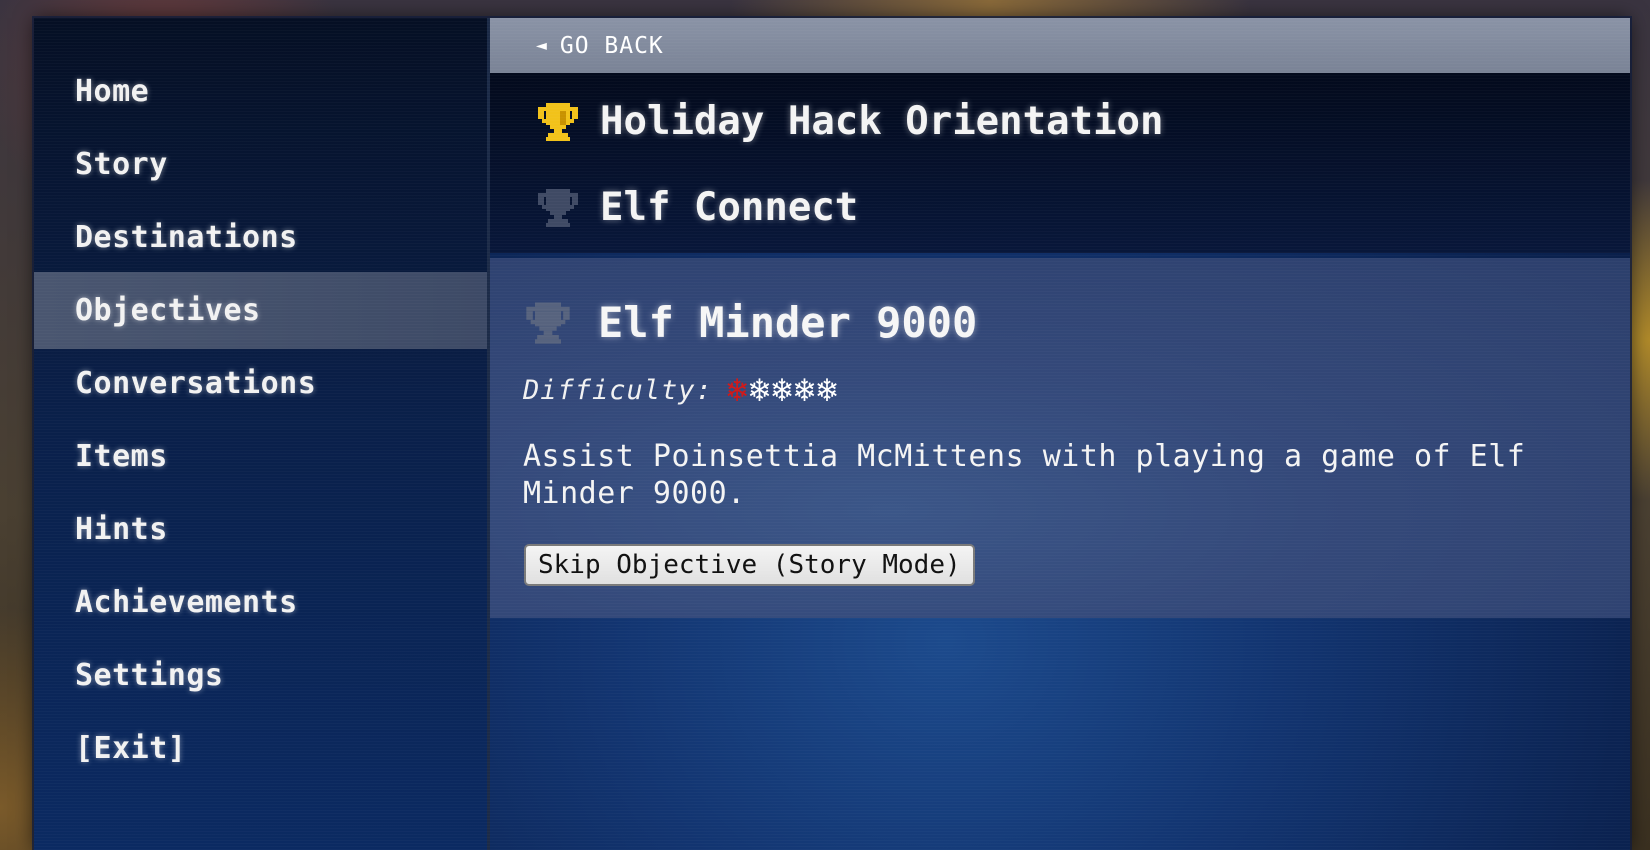 This screenshot has width=1650, height=850. I want to click on difficulty-snowflakes: ❄ ❄ ❄ ❄ ❄, so click(783, 390).